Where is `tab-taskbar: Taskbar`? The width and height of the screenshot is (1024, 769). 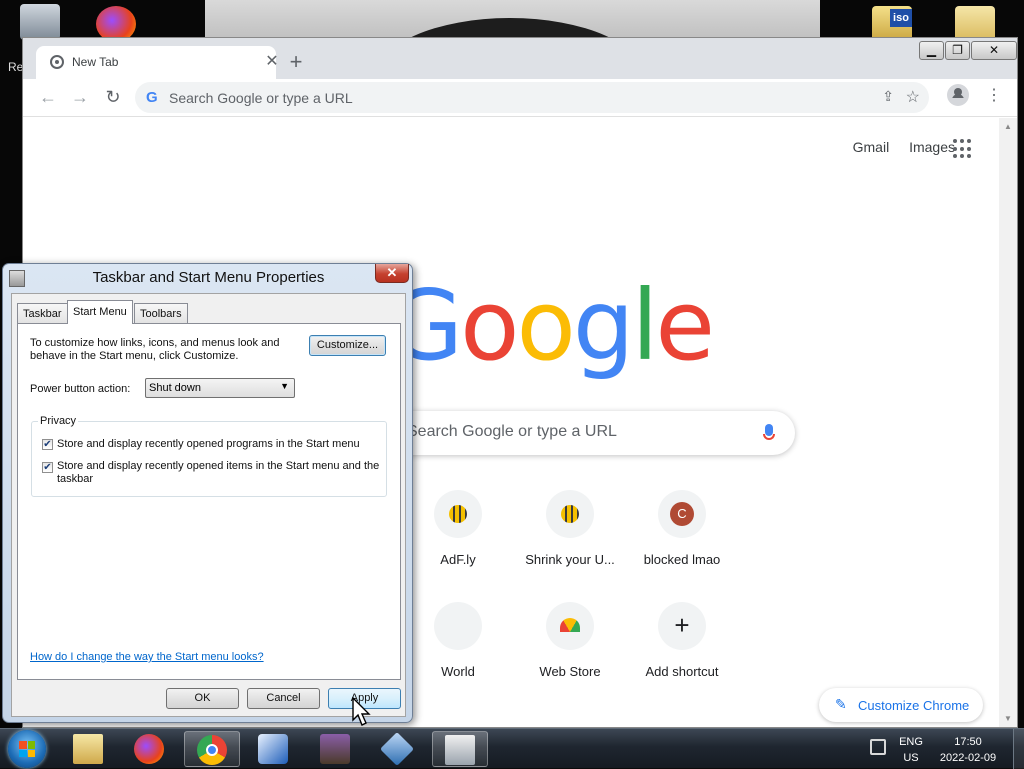
tab-taskbar: Taskbar is located at coordinates (42, 313).